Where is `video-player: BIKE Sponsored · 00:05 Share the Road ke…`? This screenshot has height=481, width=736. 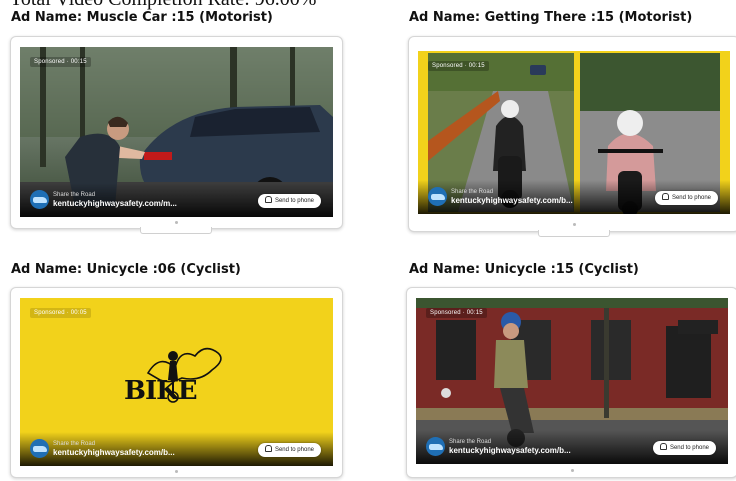 video-player: BIKE Sponsored · 00:05 Share the Road ke… is located at coordinates (176, 382).